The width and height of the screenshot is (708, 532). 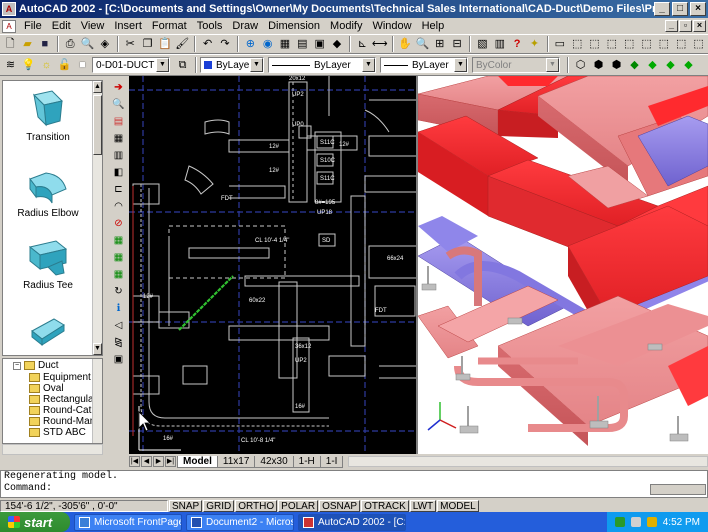 I want to click on tab-last-icon: ▶|, so click(x=170, y=461).